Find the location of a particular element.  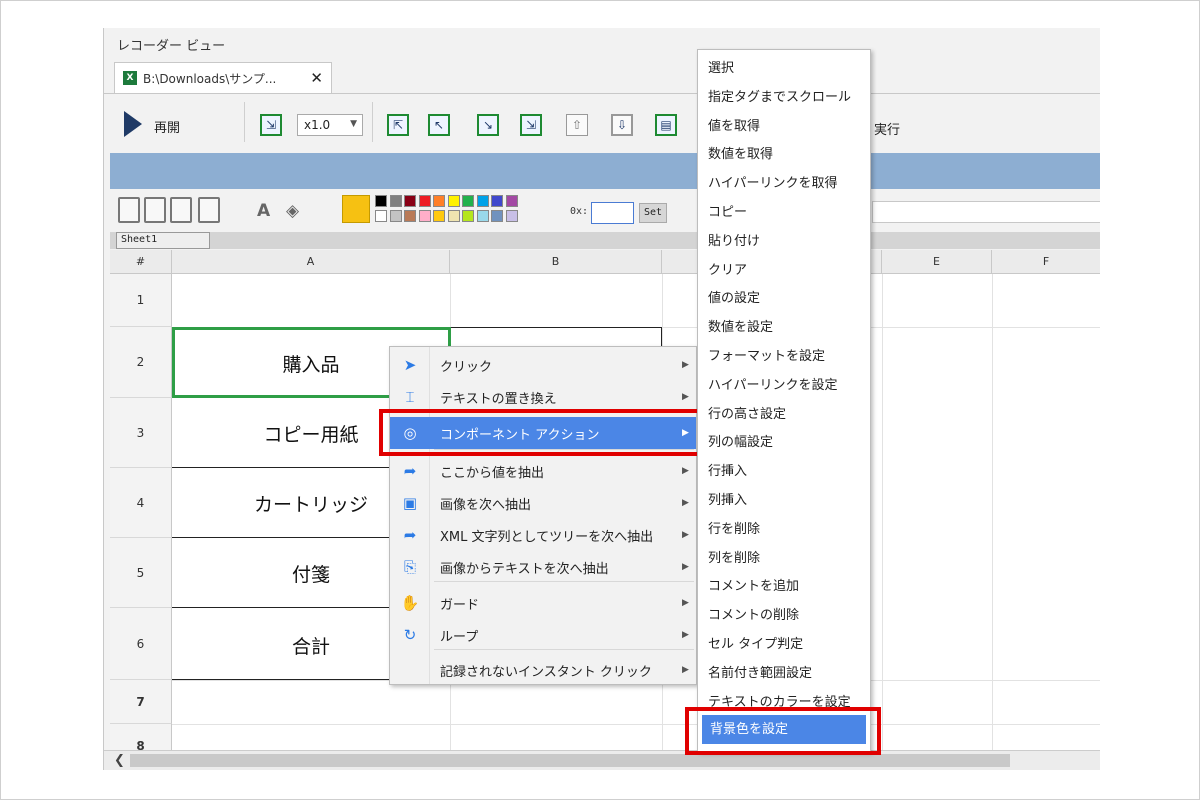

play-icon is located at coordinates (133, 124).